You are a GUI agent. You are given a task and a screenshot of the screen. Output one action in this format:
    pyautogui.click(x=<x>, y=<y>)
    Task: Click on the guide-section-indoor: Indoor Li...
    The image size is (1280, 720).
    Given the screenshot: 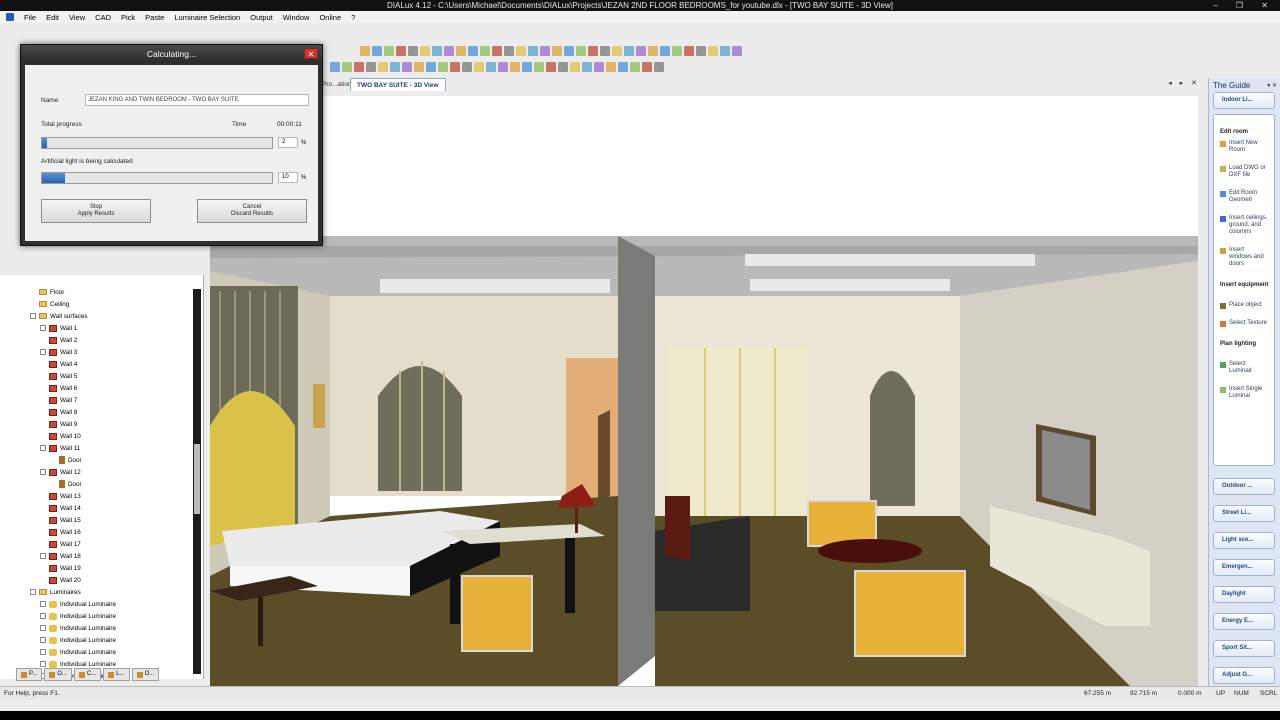 What is the action you would take?
    pyautogui.click(x=1244, y=100)
    